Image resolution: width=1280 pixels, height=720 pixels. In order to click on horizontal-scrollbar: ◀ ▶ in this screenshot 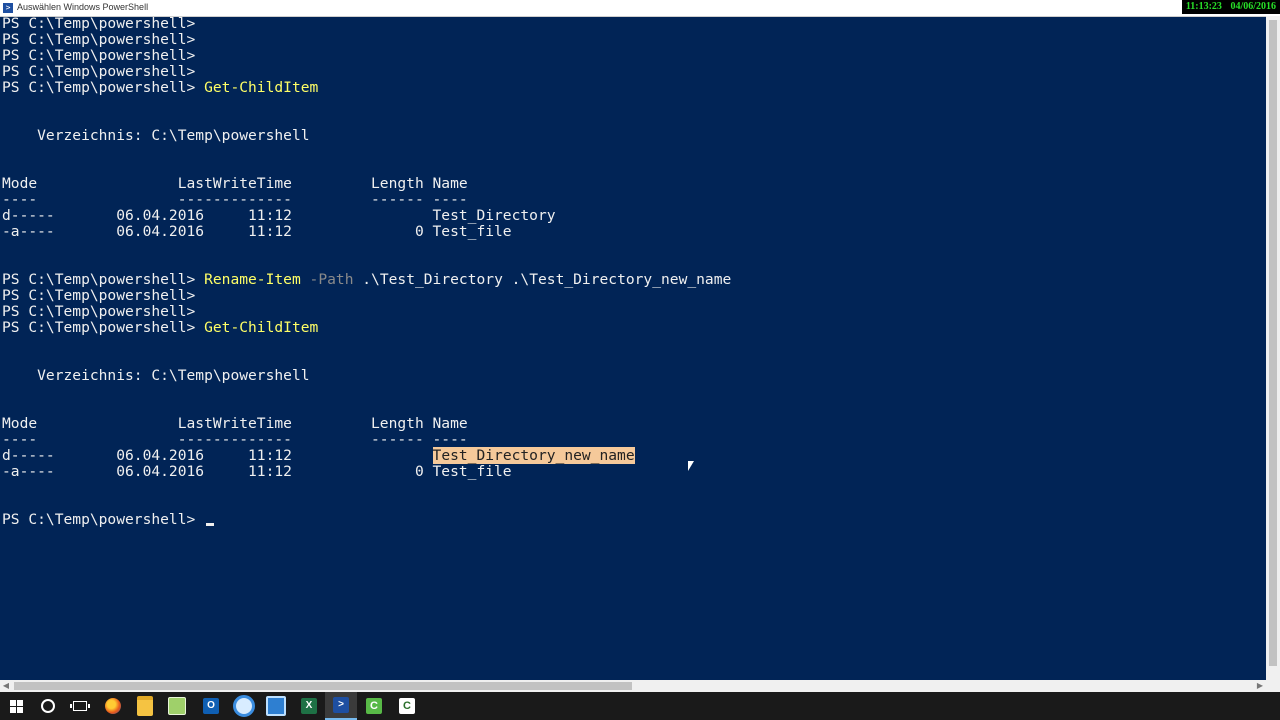, I will do `click(633, 686)`.